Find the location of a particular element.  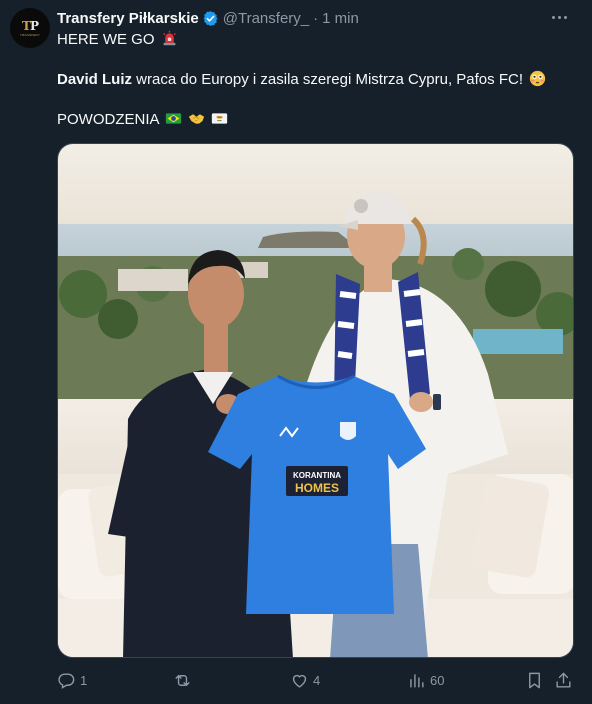

retweet-icon is located at coordinates (182, 680).